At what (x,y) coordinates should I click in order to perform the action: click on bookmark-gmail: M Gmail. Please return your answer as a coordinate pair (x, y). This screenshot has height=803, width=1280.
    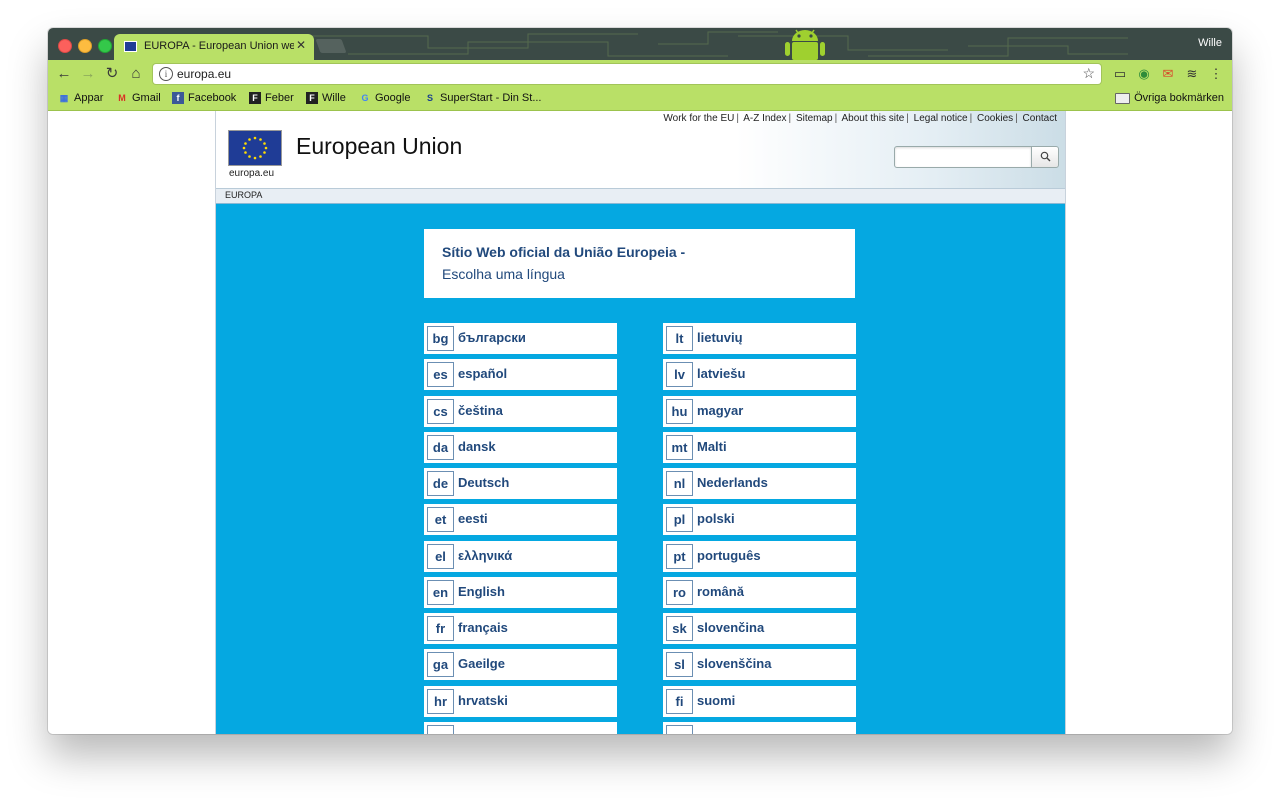
    Looking at the image, I should click on (138, 98).